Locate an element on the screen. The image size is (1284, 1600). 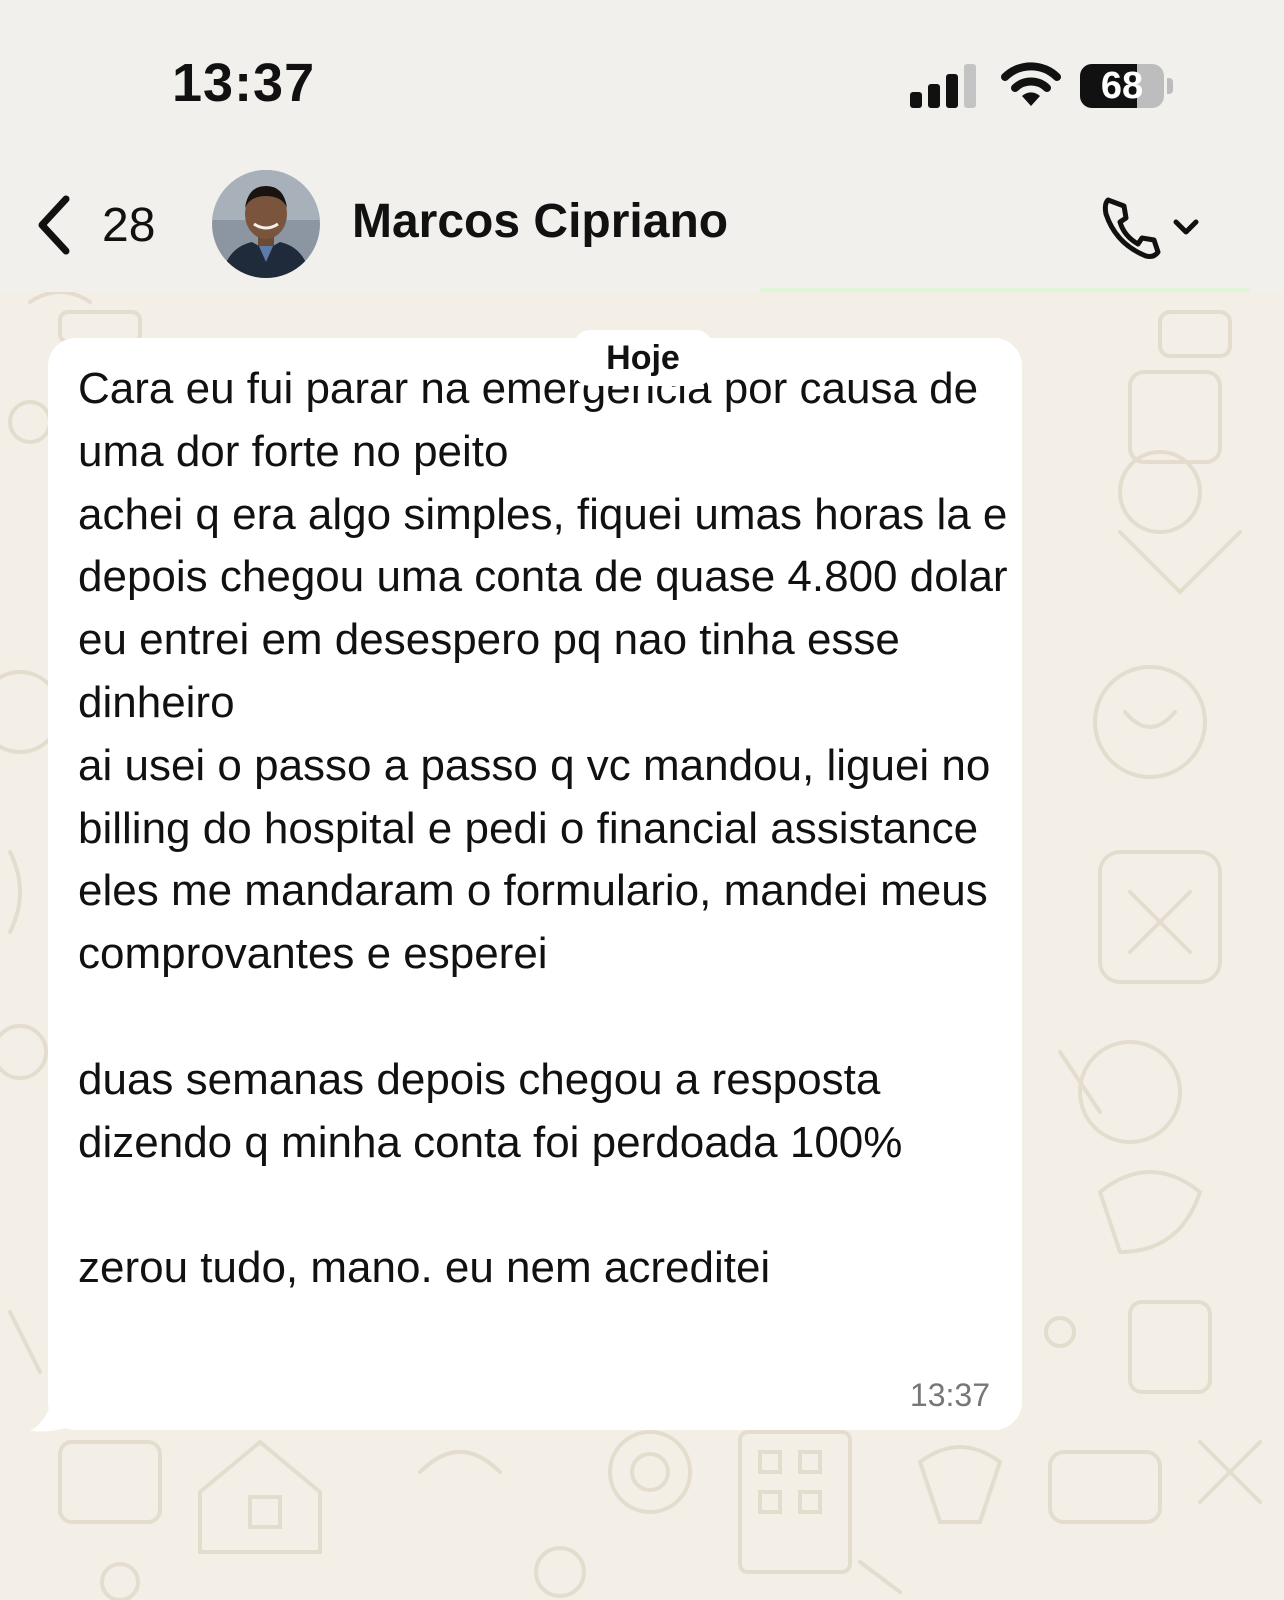
back-button: 28 is located at coordinates (106, 225).